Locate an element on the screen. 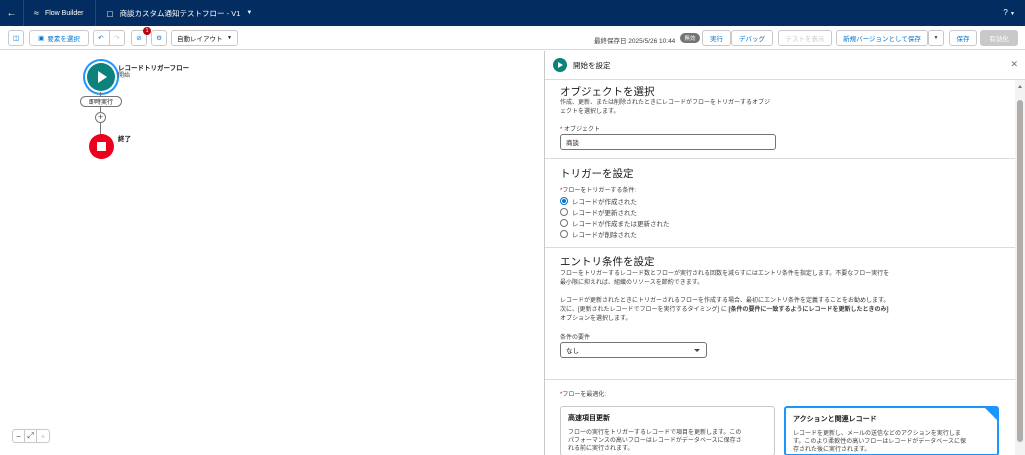 The image size is (1025, 455). start-node is located at coordinates (101, 77).